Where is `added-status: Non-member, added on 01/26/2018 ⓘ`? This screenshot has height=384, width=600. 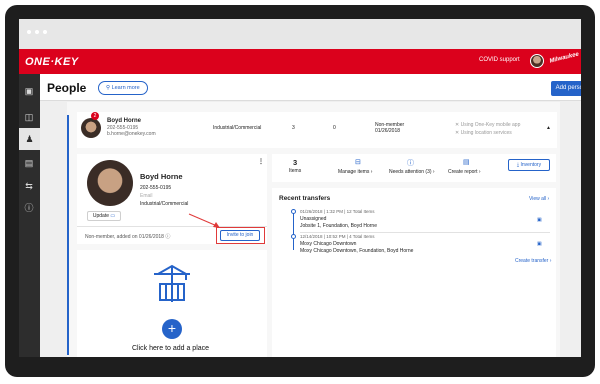
added-status: Non-member, added on 01/26/2018 ⓘ is located at coordinates (127, 236).